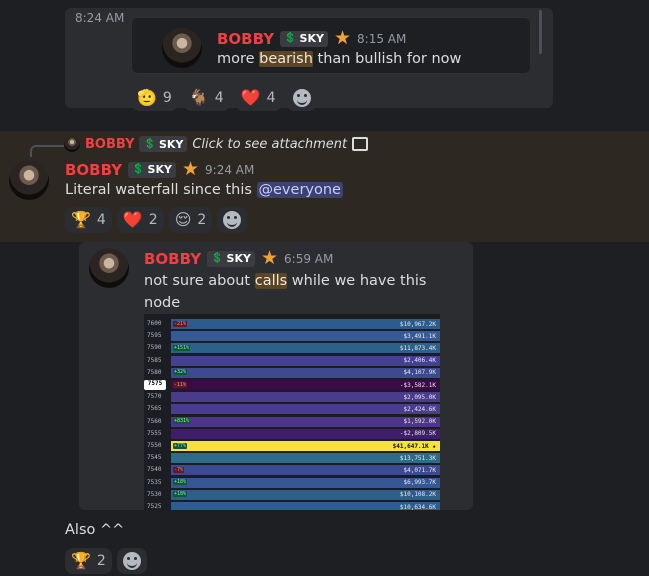  I want to click on change-pill: -11%, so click(180, 384).